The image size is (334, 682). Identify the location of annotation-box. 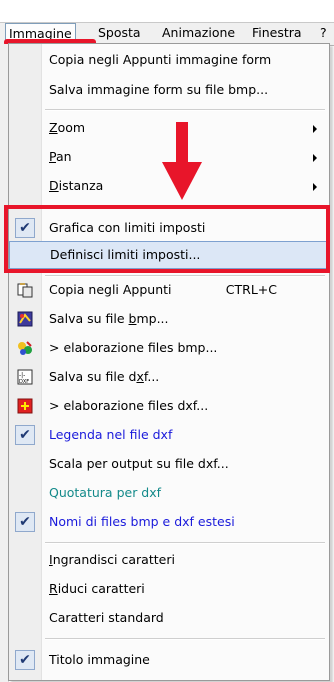
(167, 239).